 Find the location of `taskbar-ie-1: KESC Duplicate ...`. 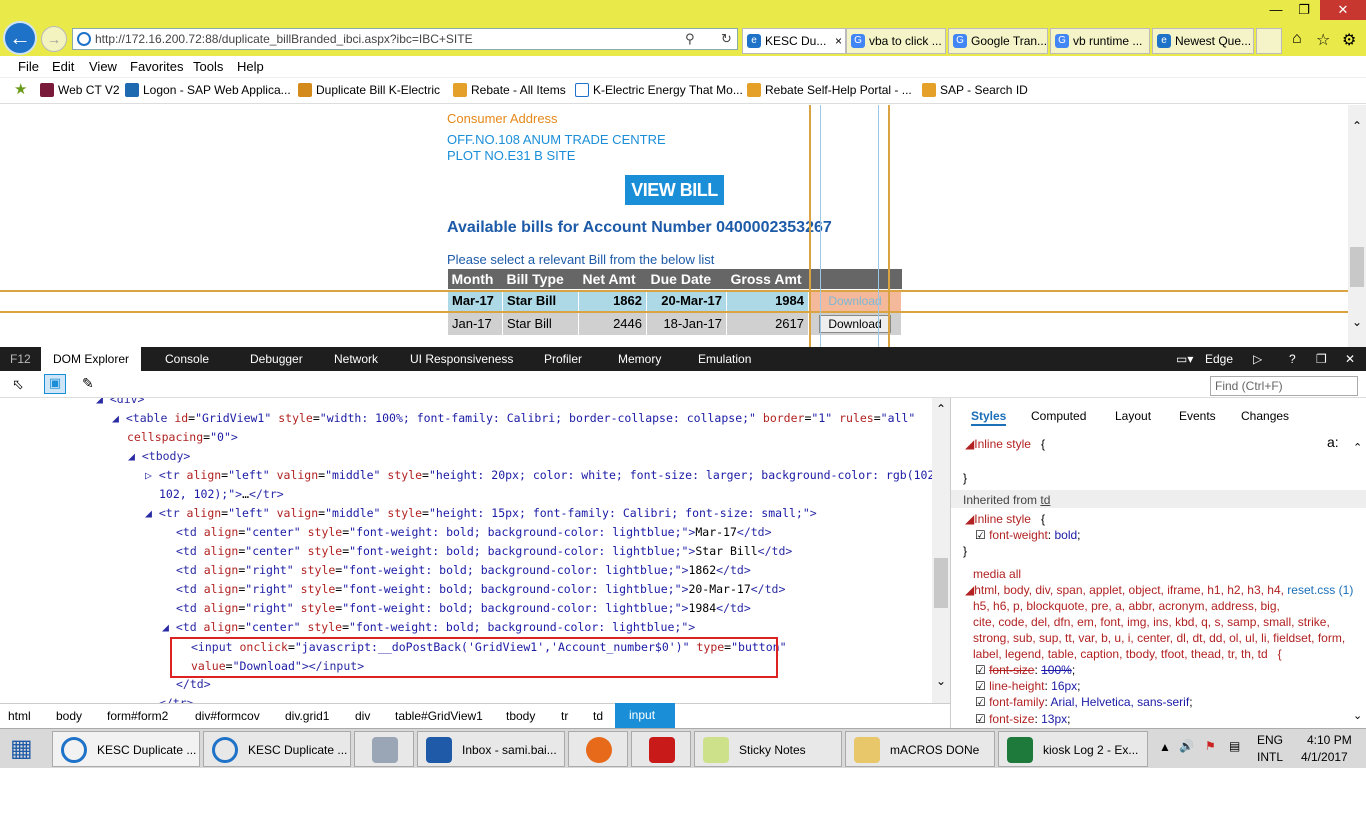

taskbar-ie-1: KESC Duplicate ... is located at coordinates (126, 749).